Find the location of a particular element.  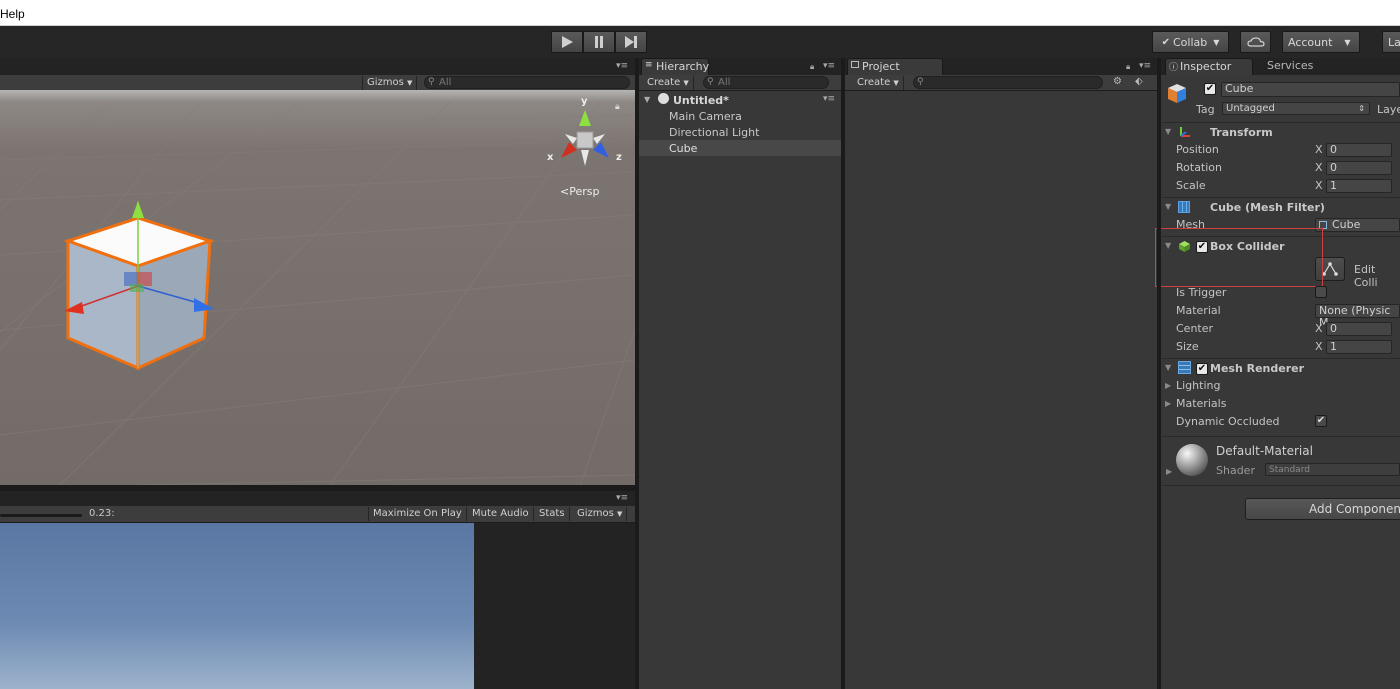

mesh-renderer-enabled-checkbox: ✔ is located at coordinates (1202, 369).